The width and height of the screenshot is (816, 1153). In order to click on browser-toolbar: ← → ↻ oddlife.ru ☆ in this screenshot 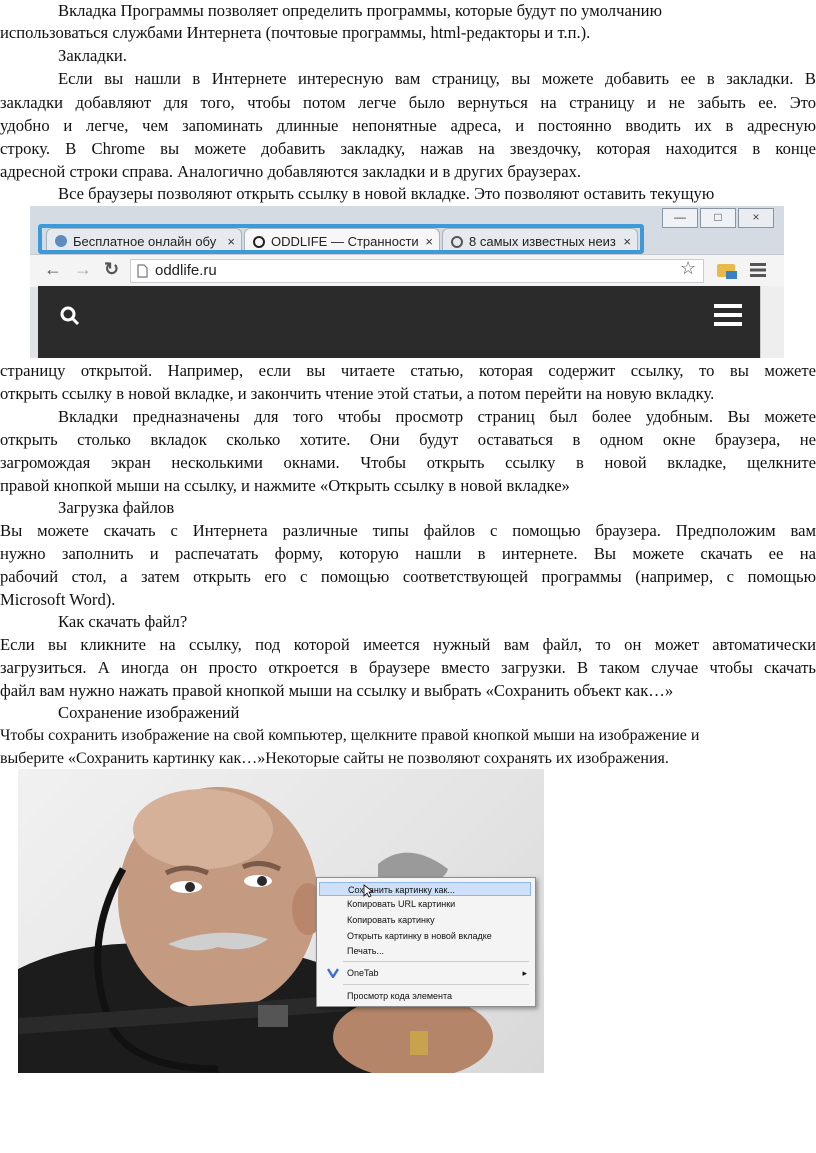, I will do `click(407, 270)`.